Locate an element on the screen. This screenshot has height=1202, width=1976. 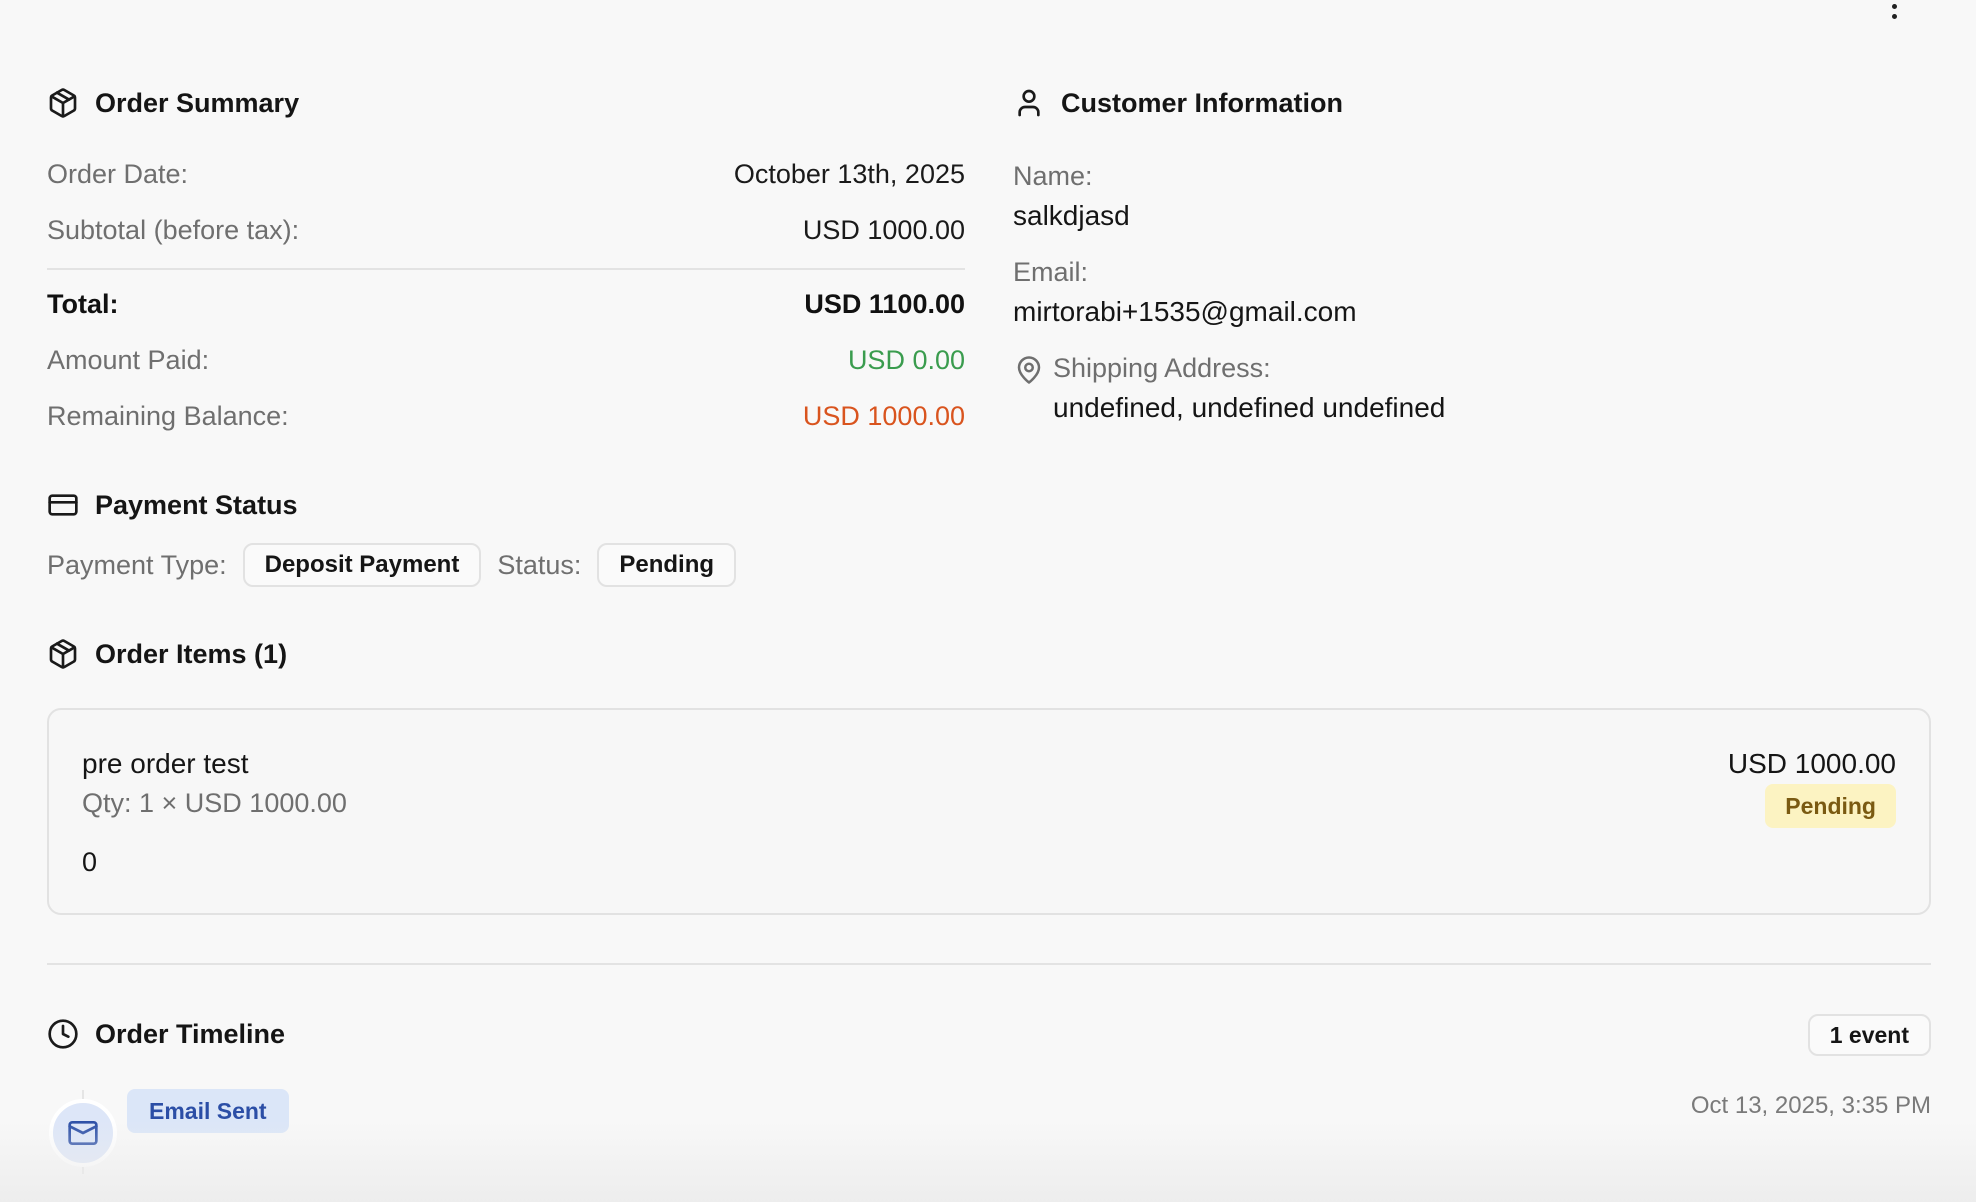
payment-status-header: Payment Status is located at coordinates (172, 505).